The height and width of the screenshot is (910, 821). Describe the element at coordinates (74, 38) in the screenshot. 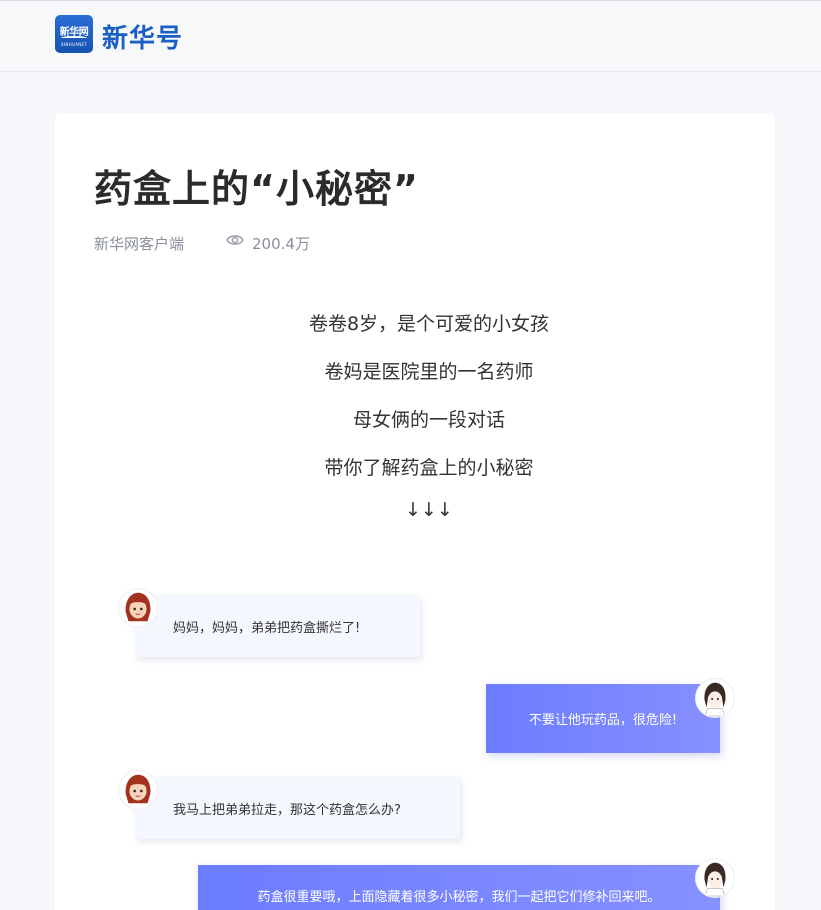

I see `logo-swoosh` at that location.